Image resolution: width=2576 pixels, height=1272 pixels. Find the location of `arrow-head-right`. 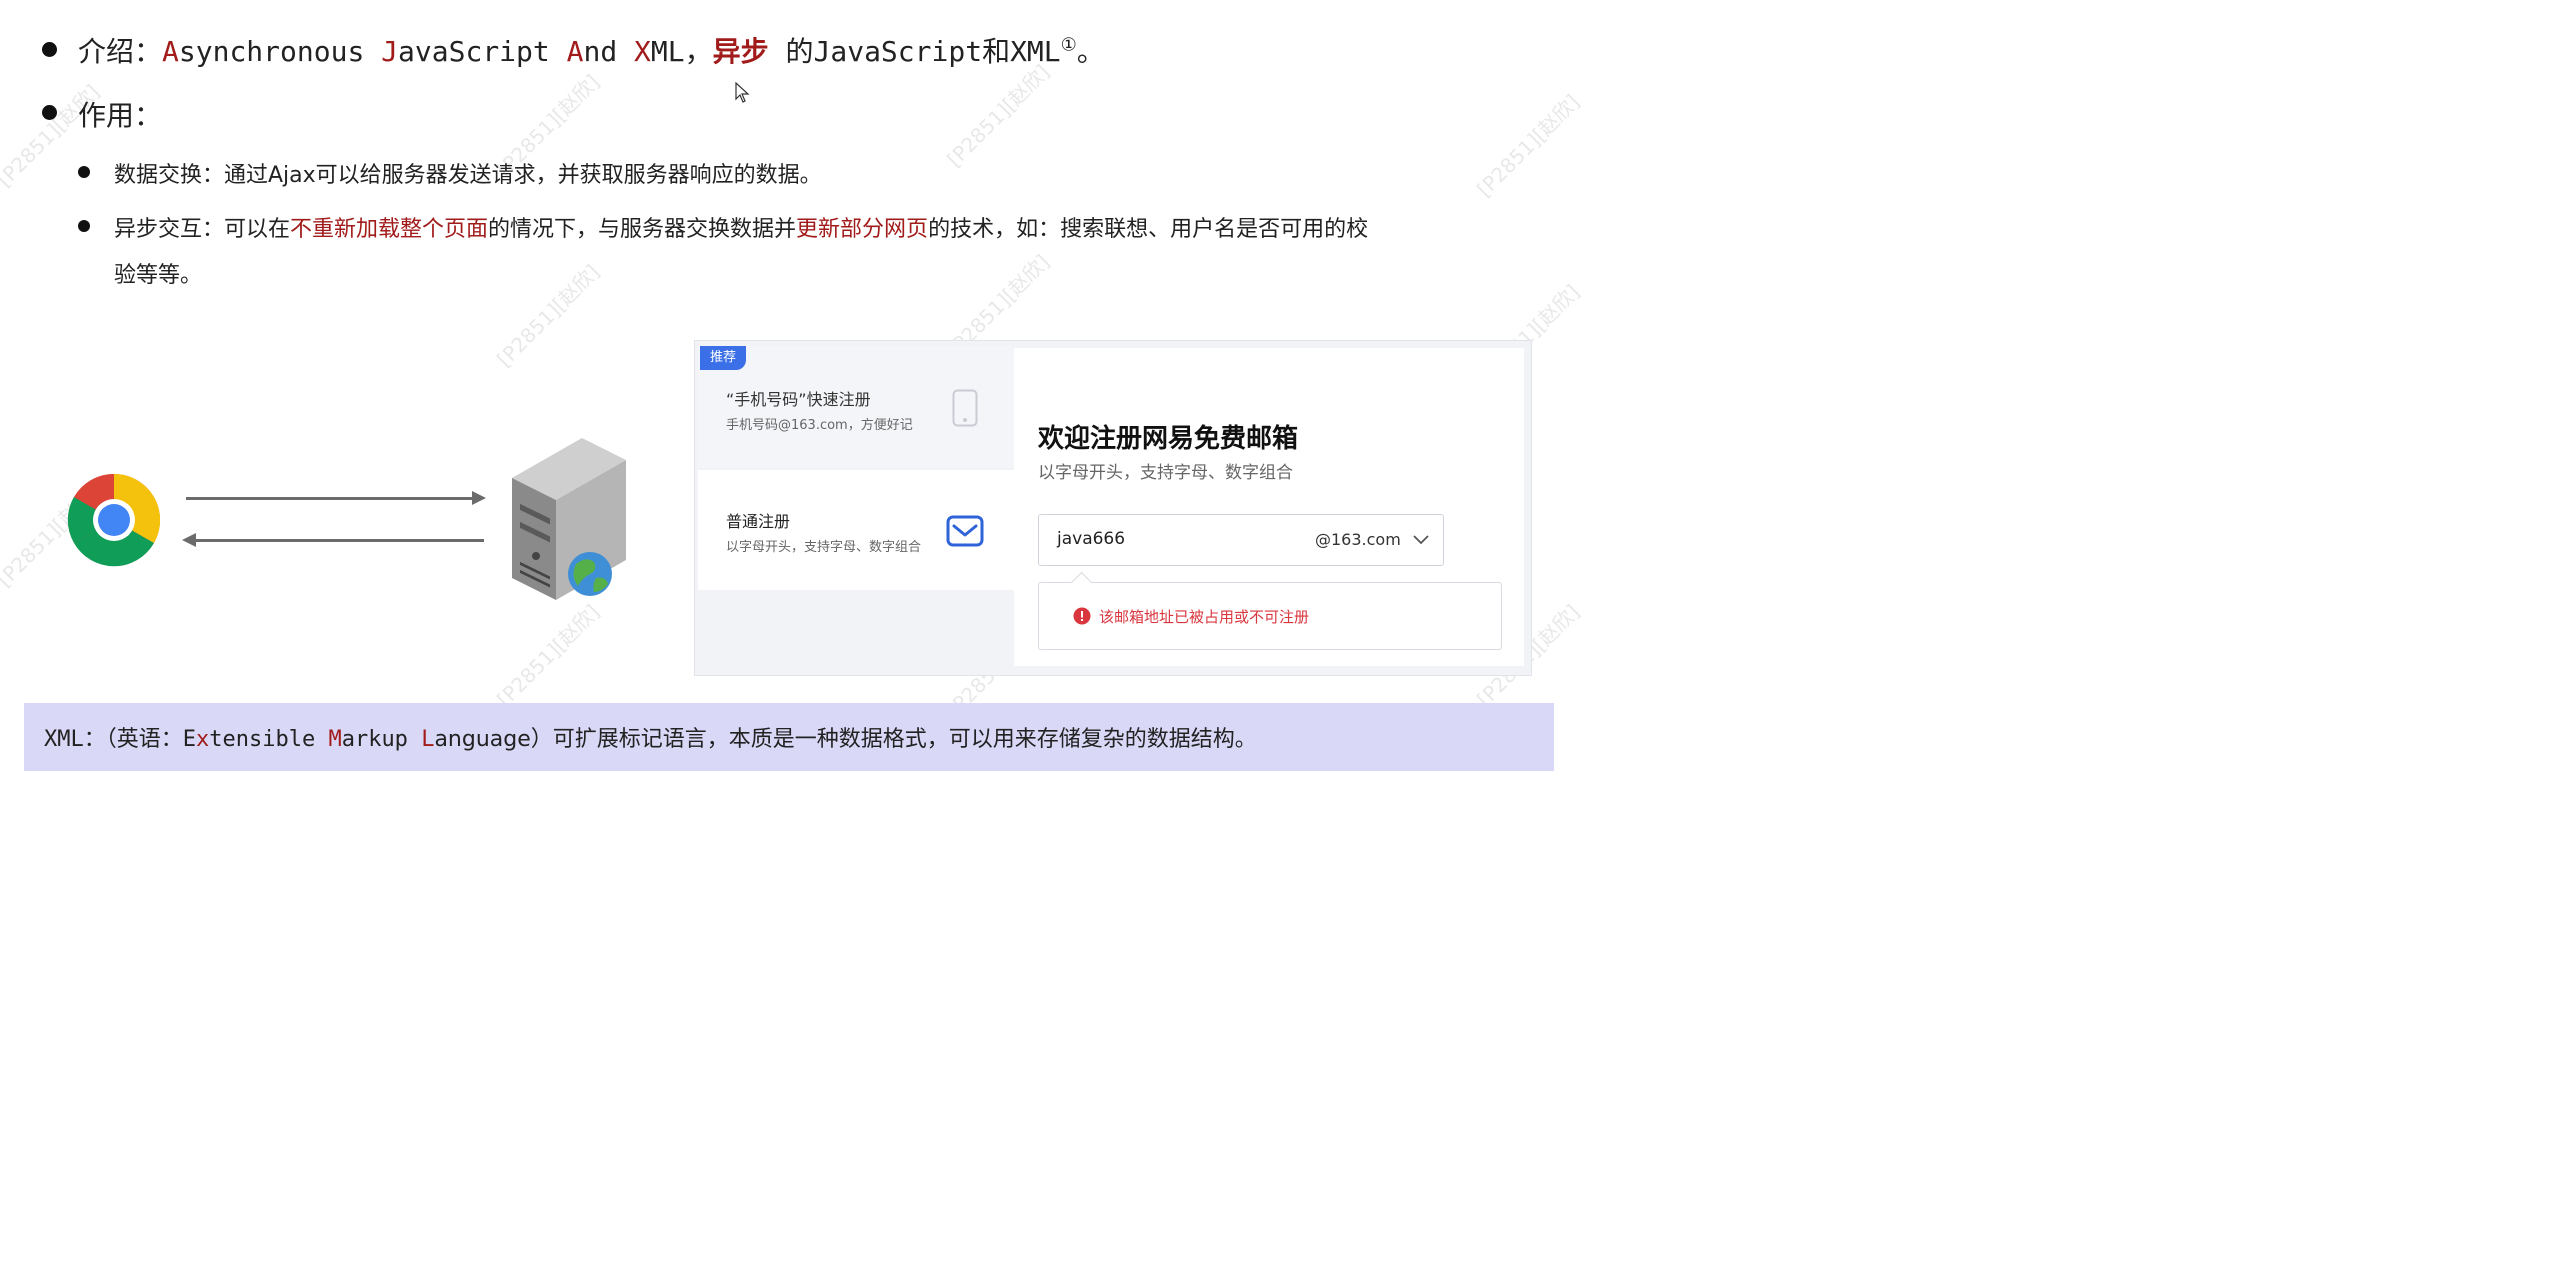

arrow-head-right is located at coordinates (479, 498).